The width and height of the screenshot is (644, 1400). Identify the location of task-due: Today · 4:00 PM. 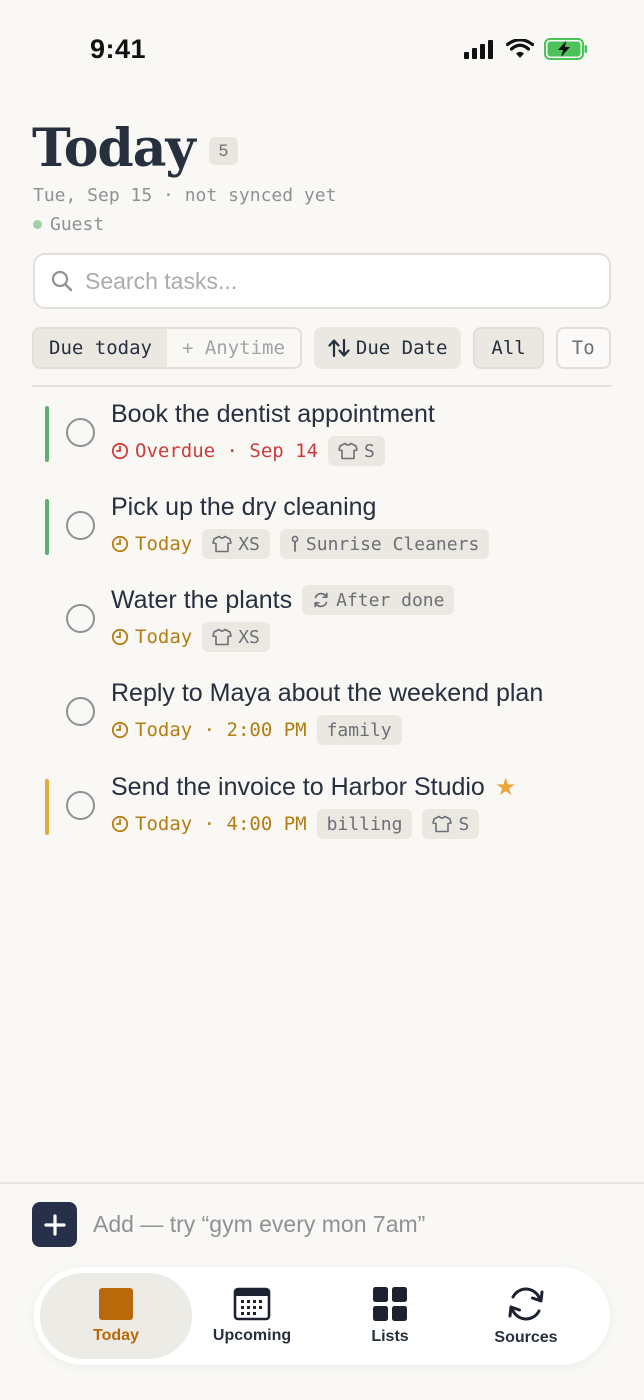
(209, 824).